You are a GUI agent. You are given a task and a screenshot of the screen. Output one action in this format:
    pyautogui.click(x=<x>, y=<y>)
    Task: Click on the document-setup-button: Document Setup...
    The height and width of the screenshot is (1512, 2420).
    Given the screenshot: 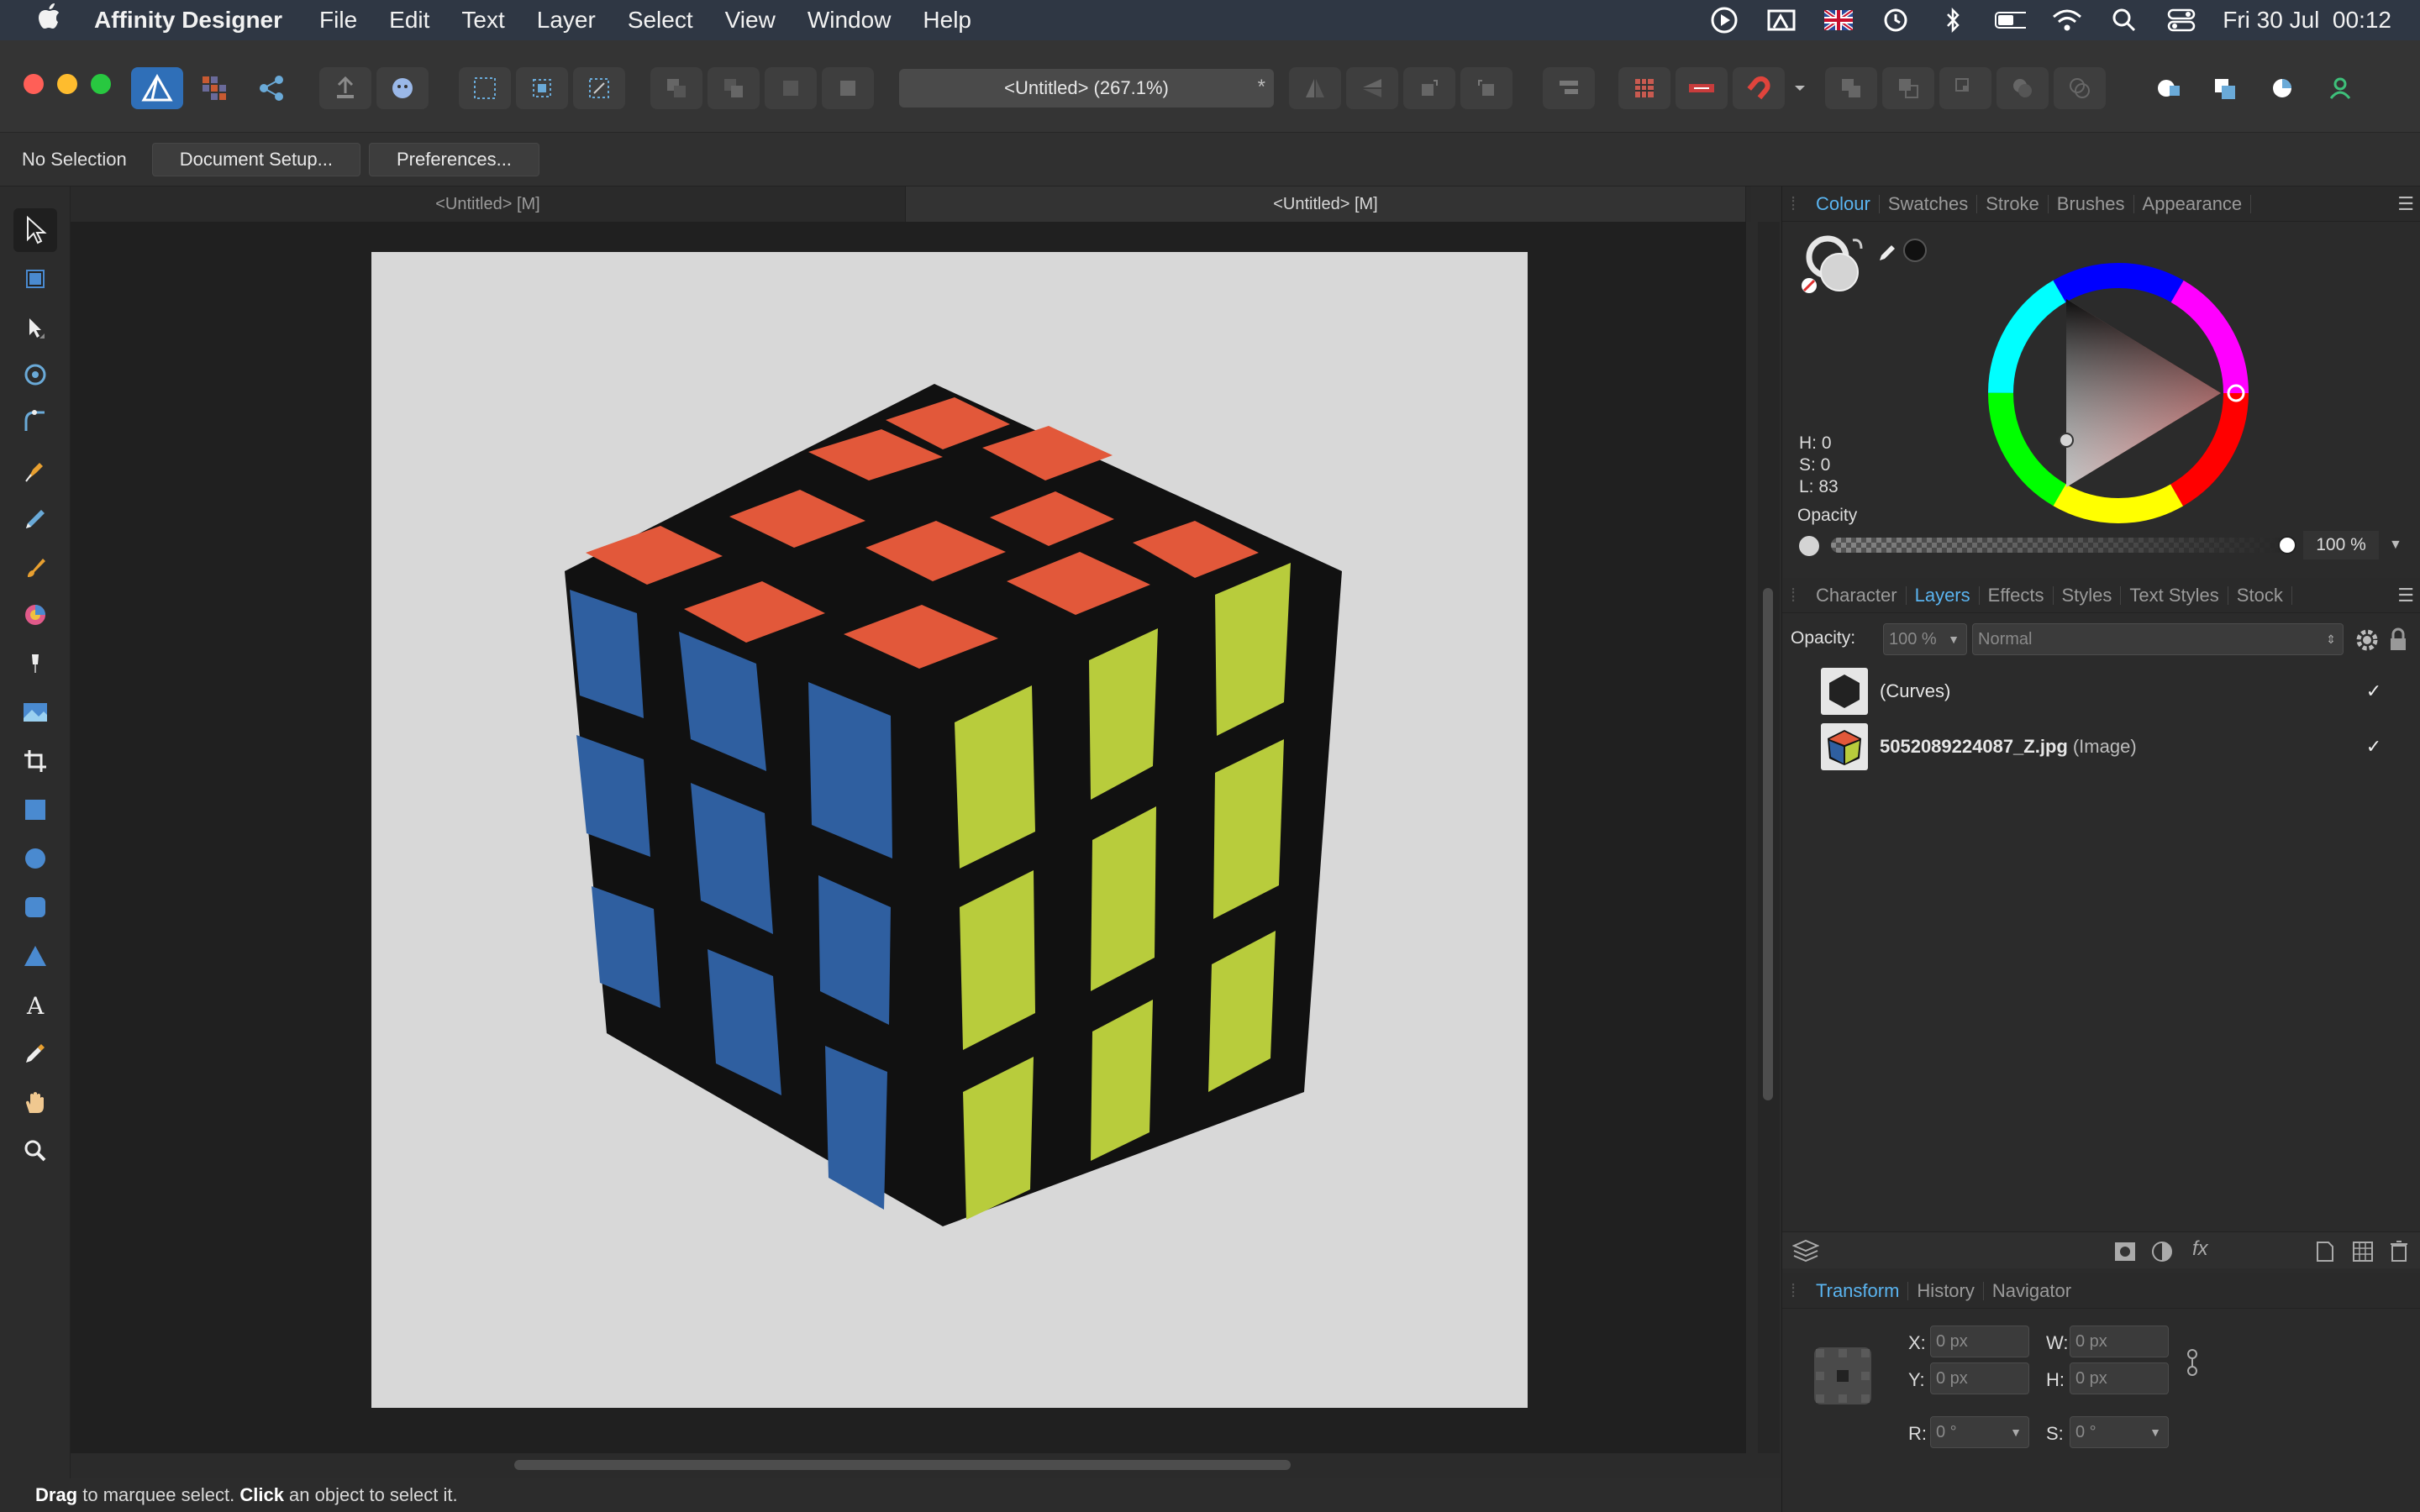 What is the action you would take?
    pyautogui.click(x=255, y=159)
    